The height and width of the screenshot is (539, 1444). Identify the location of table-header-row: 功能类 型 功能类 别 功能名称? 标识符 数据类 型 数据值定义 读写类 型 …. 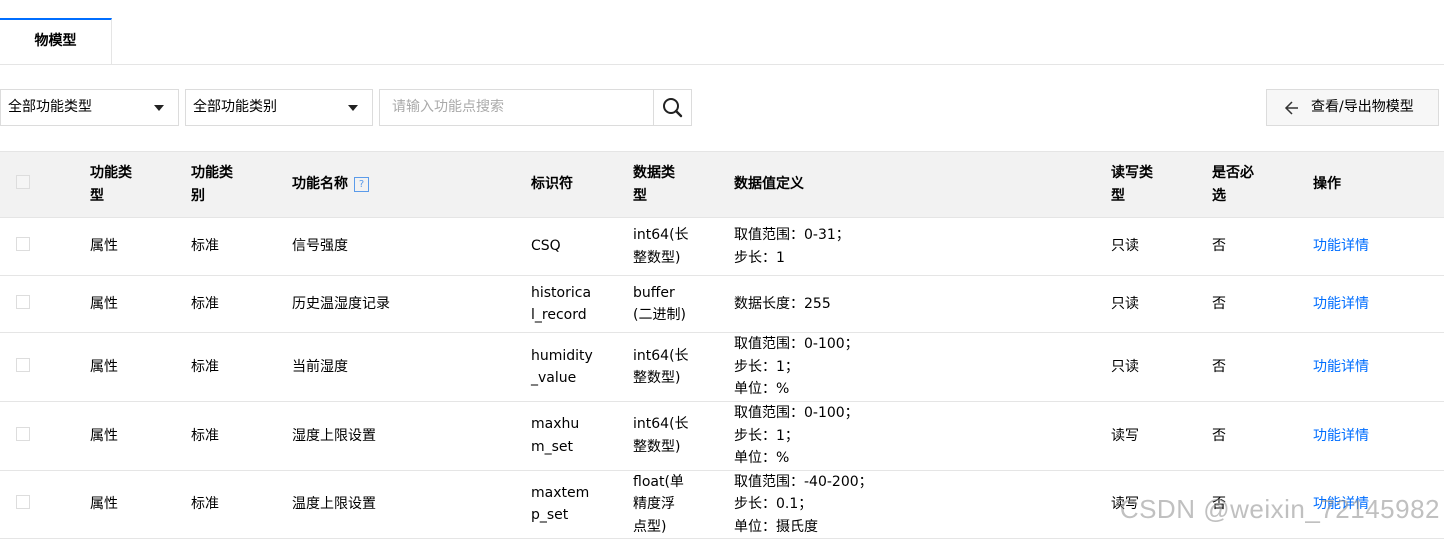
(722, 184).